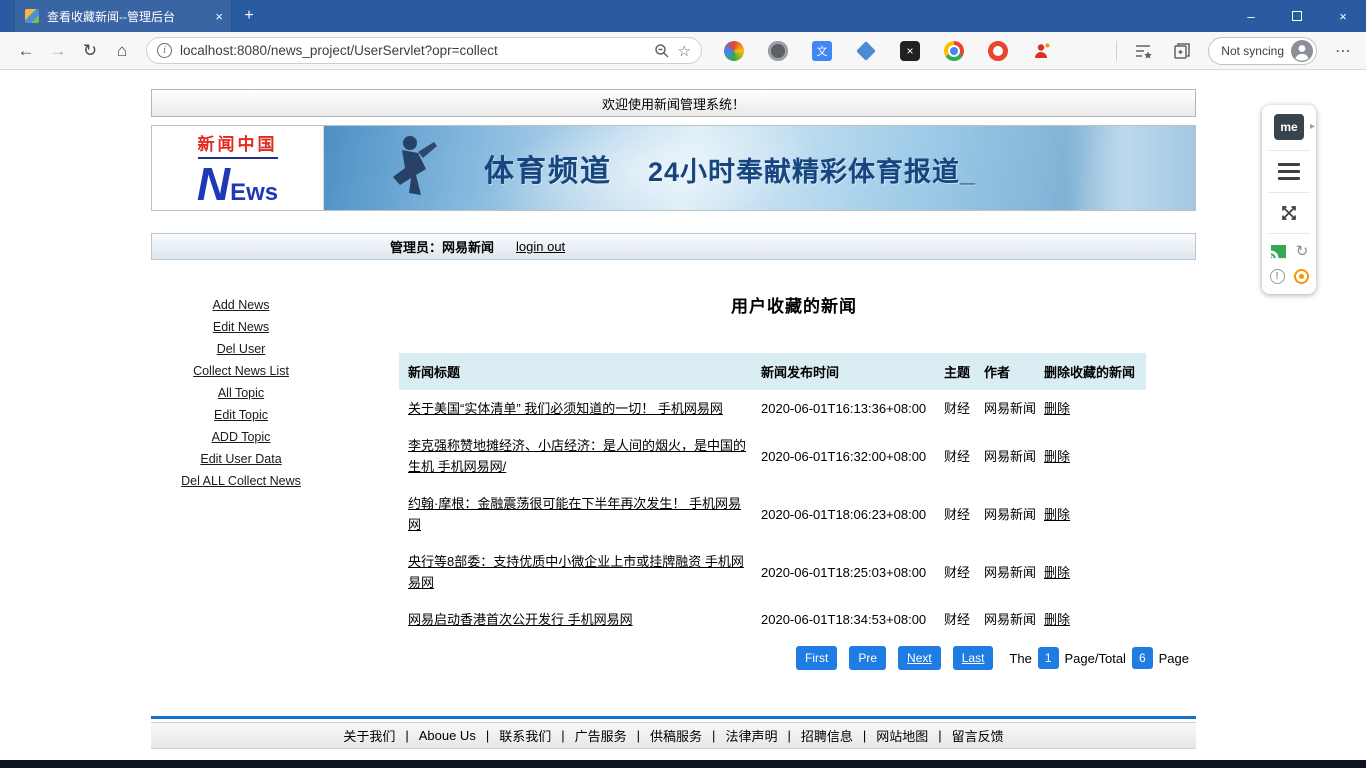 The image size is (1366, 768). I want to click on browser-tab: 查看收藏新闻--管理后台 ×, so click(123, 16).